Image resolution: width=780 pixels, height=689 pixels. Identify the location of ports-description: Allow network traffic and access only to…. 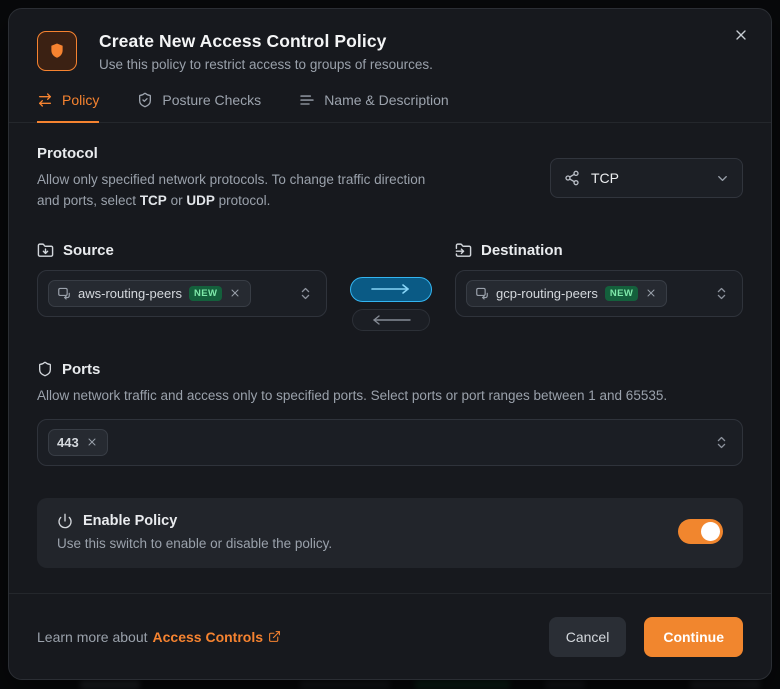
(352, 395).